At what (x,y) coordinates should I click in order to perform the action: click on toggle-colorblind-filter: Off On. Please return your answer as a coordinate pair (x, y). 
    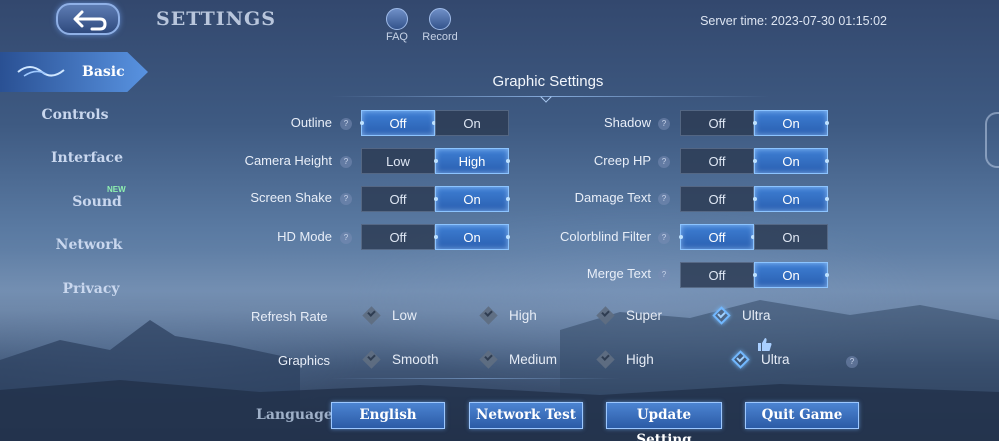
    Looking at the image, I should click on (753, 237).